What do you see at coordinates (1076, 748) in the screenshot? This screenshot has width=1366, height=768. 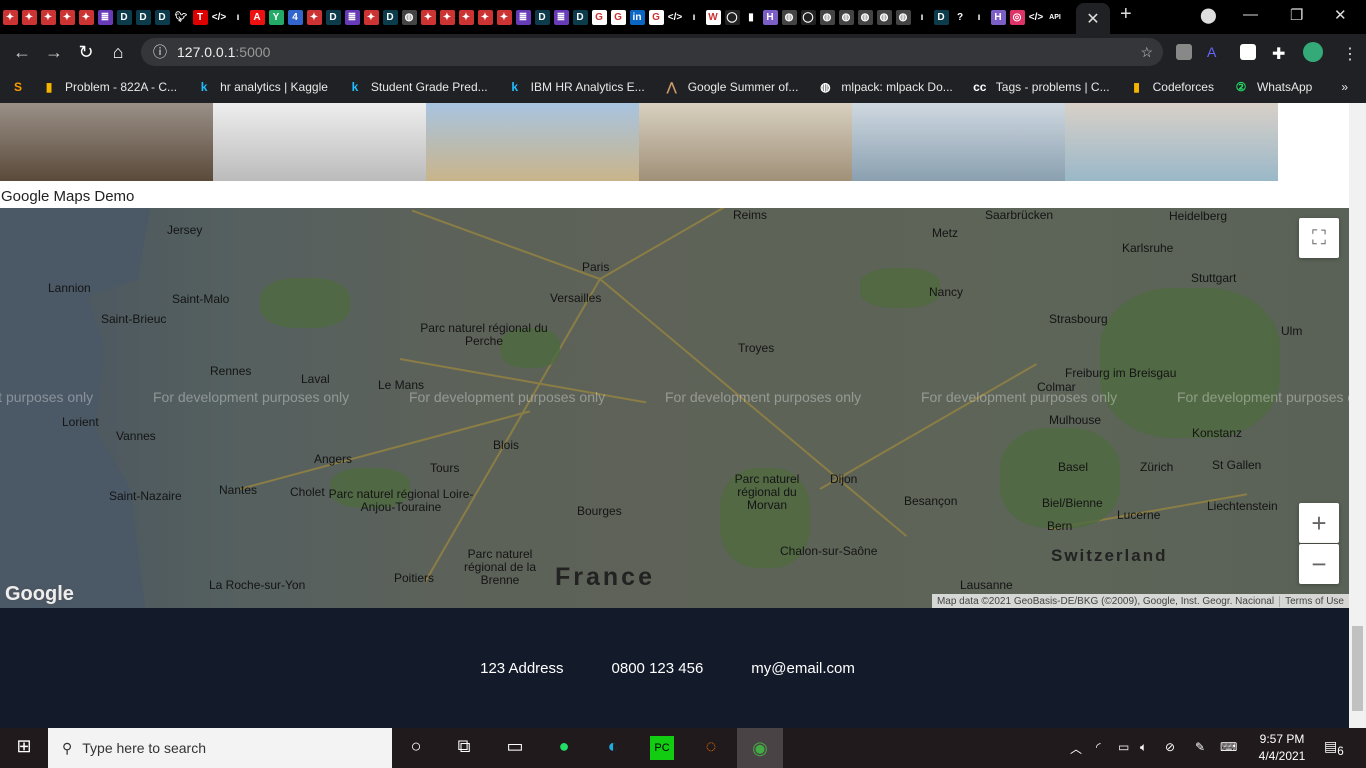 I see `tray-chevron-icon: ︿` at bounding box center [1076, 748].